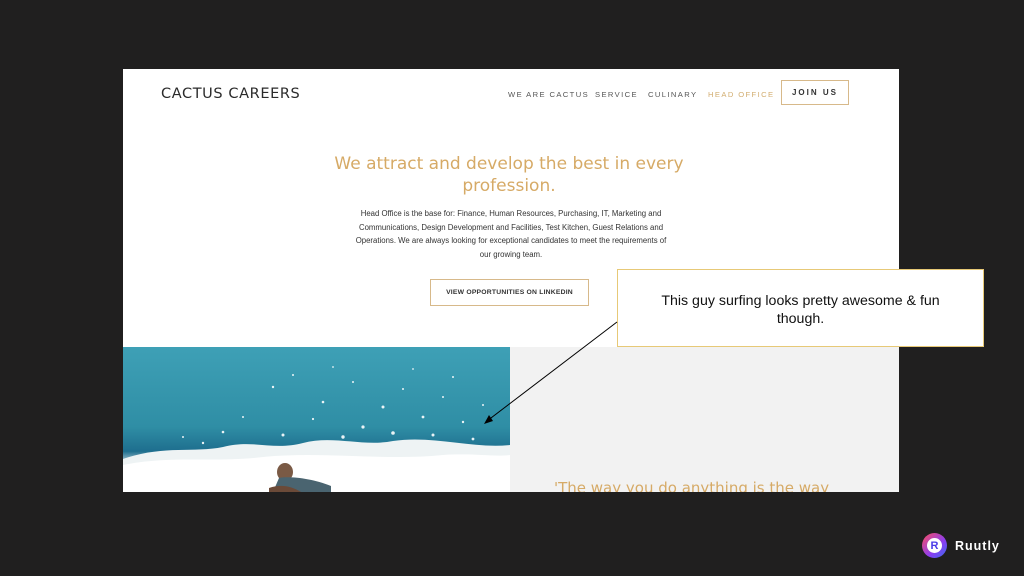 The width and height of the screenshot is (1024, 576). What do you see at coordinates (815, 92) in the screenshot?
I see `join-us-button: JOIN US` at bounding box center [815, 92].